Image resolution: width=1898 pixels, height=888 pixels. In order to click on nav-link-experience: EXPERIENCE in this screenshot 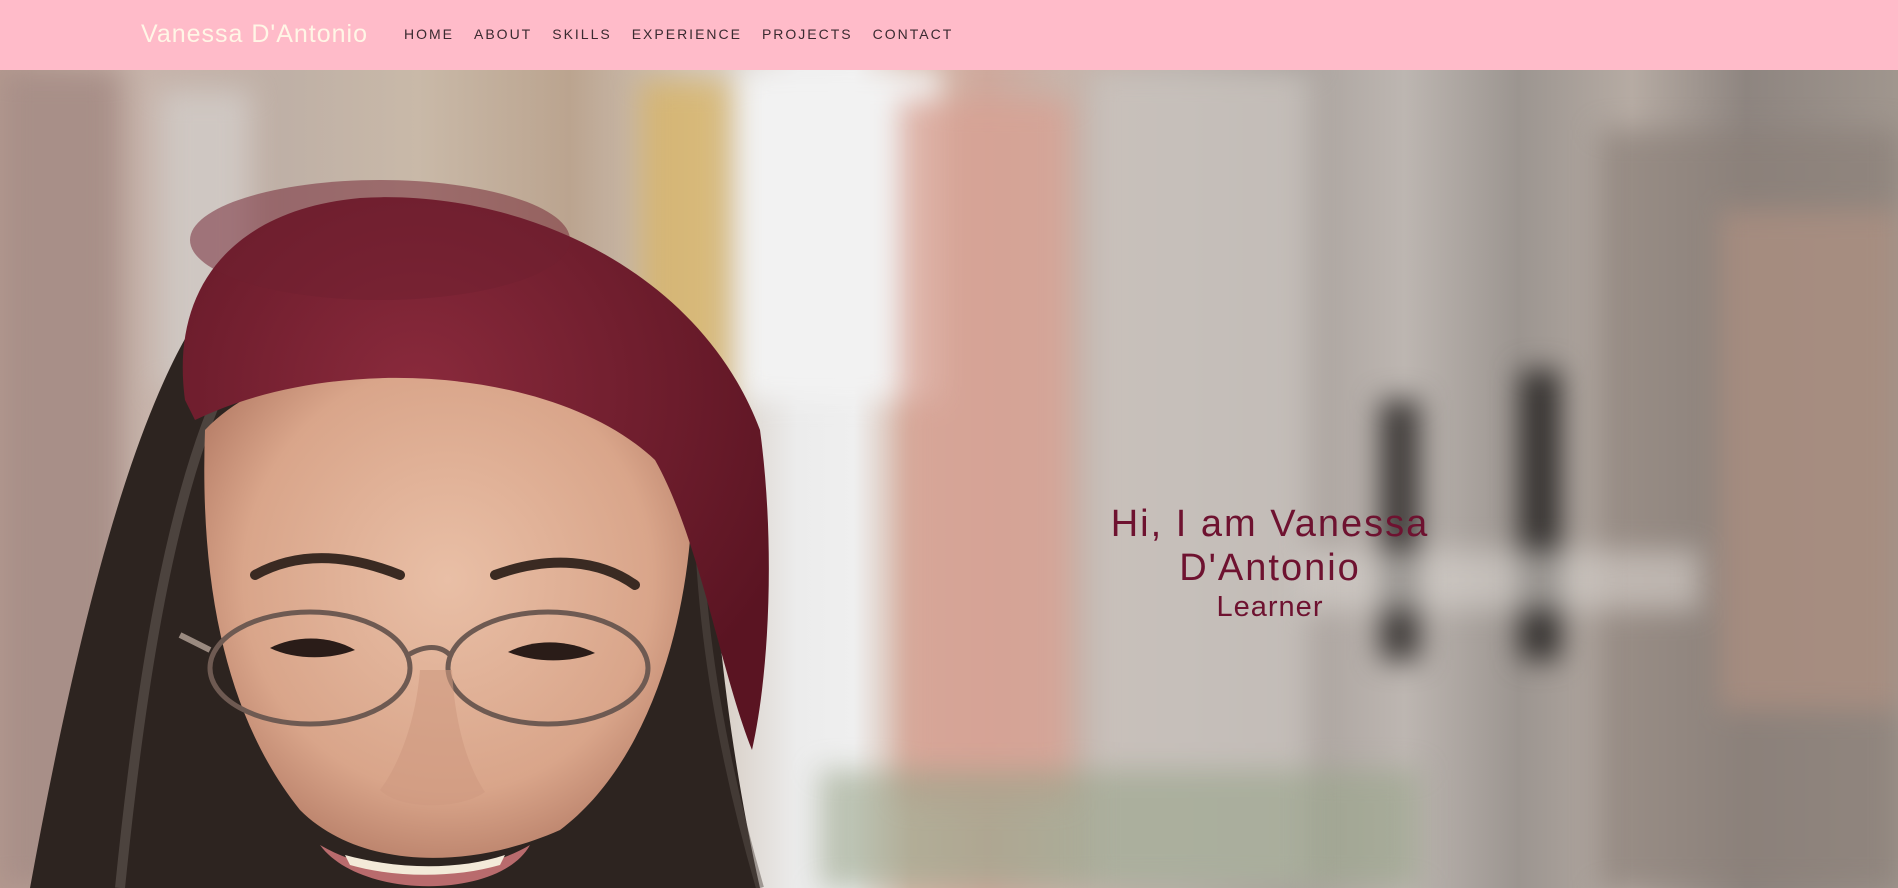, I will do `click(687, 34)`.